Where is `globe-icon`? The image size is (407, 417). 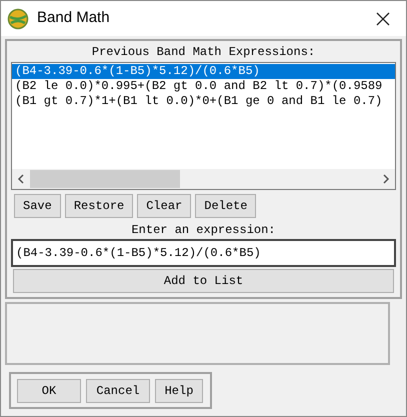 globe-icon is located at coordinates (18, 19).